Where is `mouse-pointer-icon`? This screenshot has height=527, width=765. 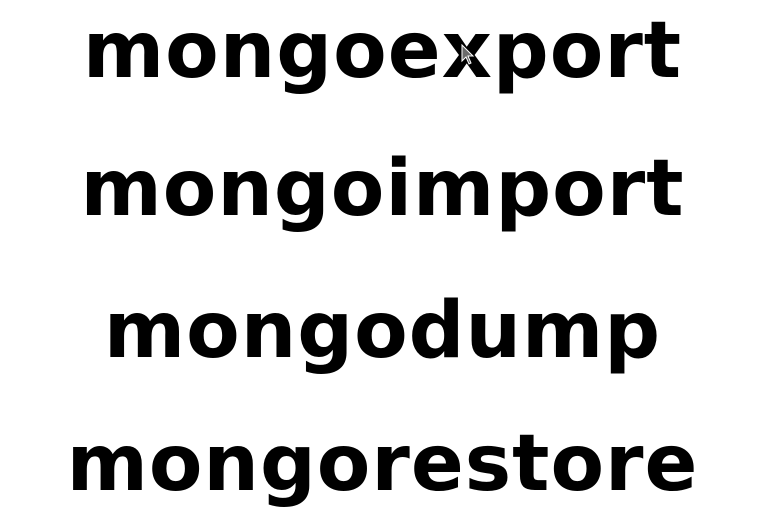
mouse-pointer-icon is located at coordinates (468, 54).